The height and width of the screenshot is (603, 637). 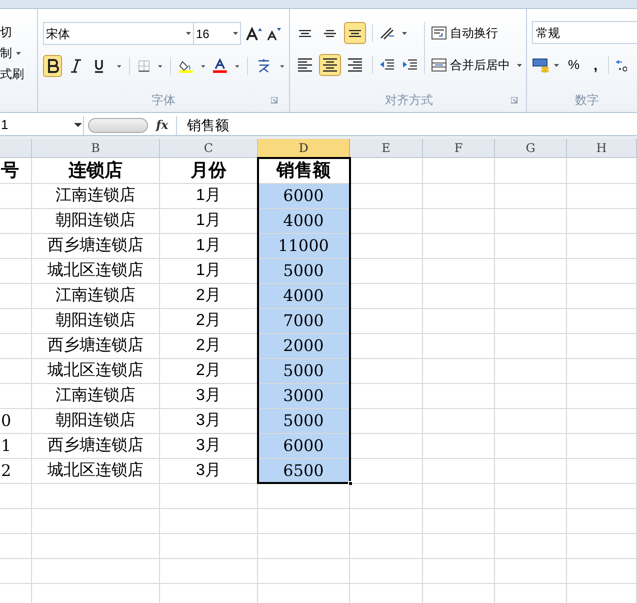 What do you see at coordinates (304, 171) in the screenshot?
I see `table-cell: 销售额` at bounding box center [304, 171].